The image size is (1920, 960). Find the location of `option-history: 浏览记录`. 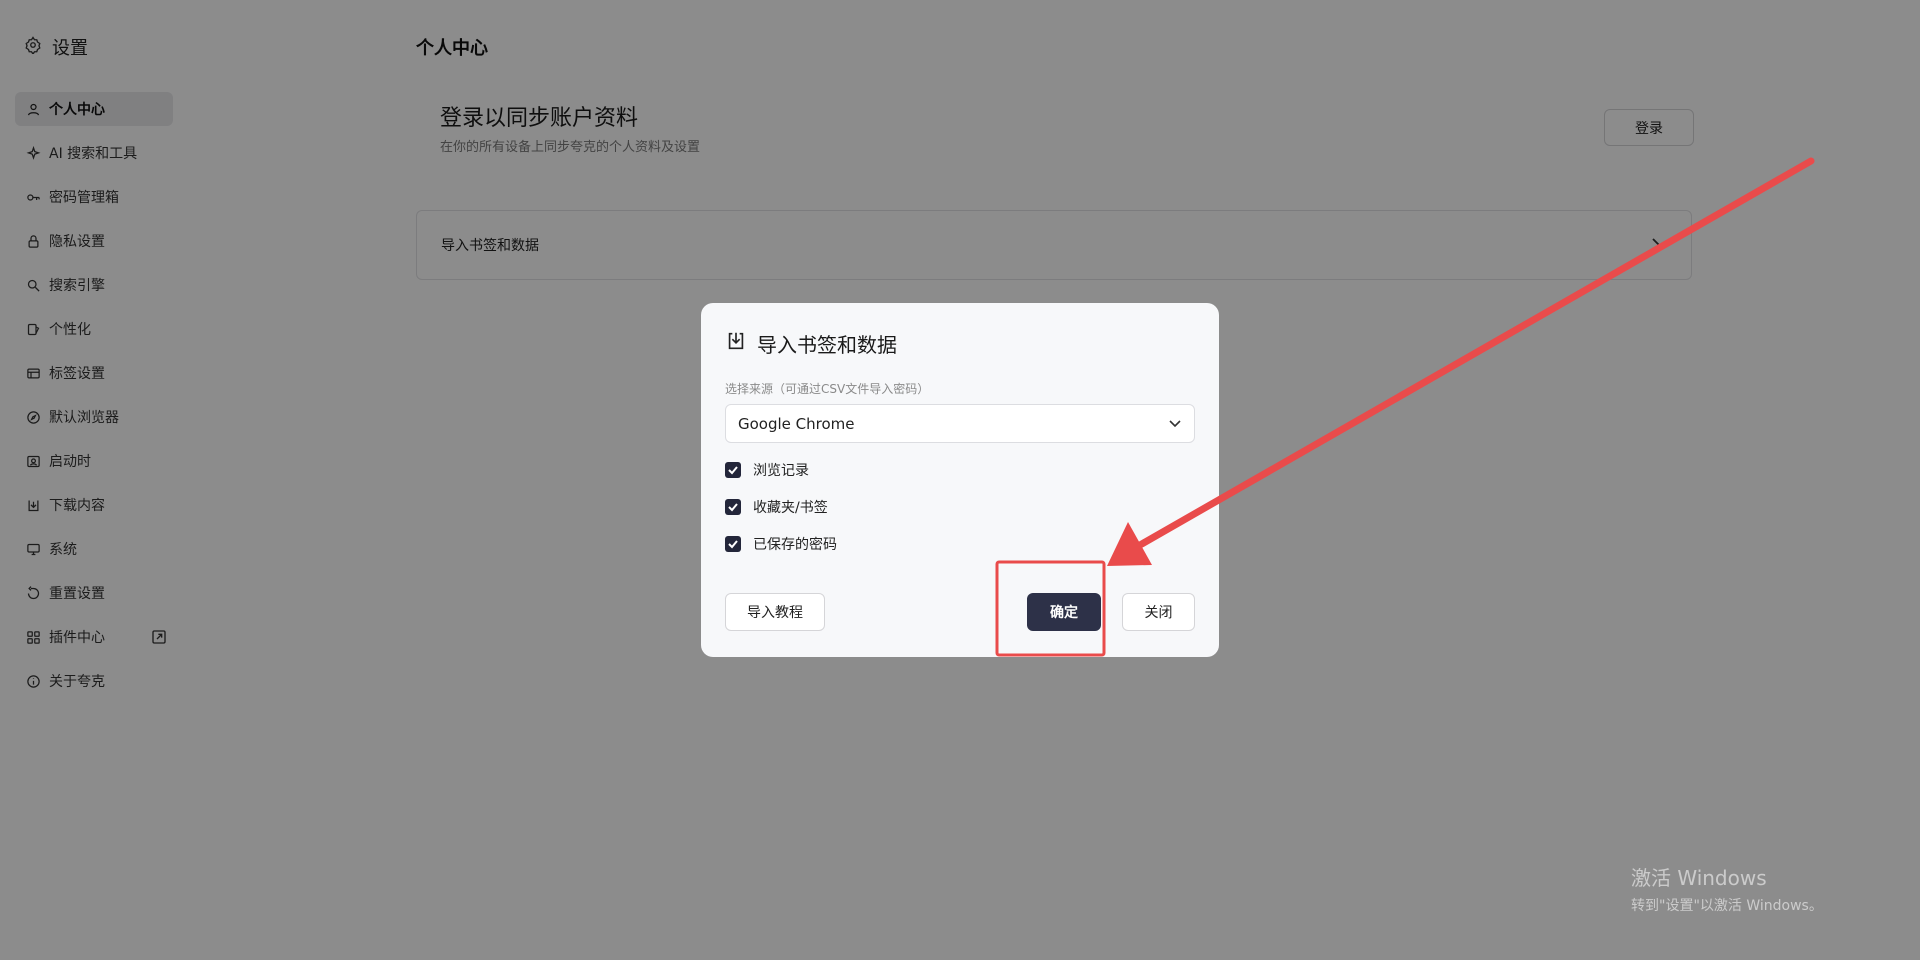

option-history: 浏览记录 is located at coordinates (767, 470).